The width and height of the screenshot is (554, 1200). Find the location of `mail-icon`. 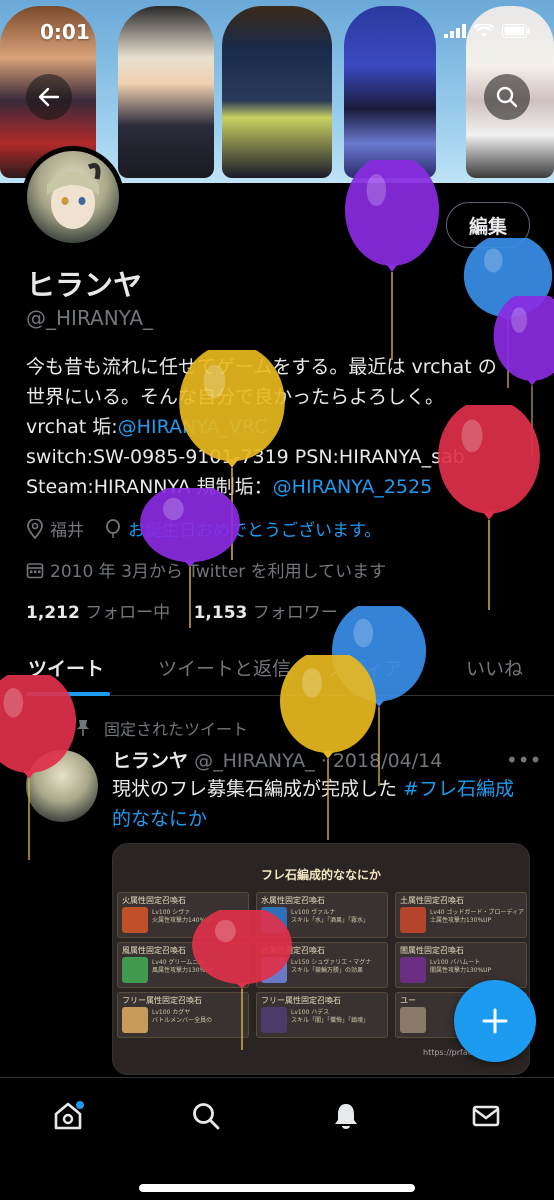

mail-icon is located at coordinates (486, 1116).